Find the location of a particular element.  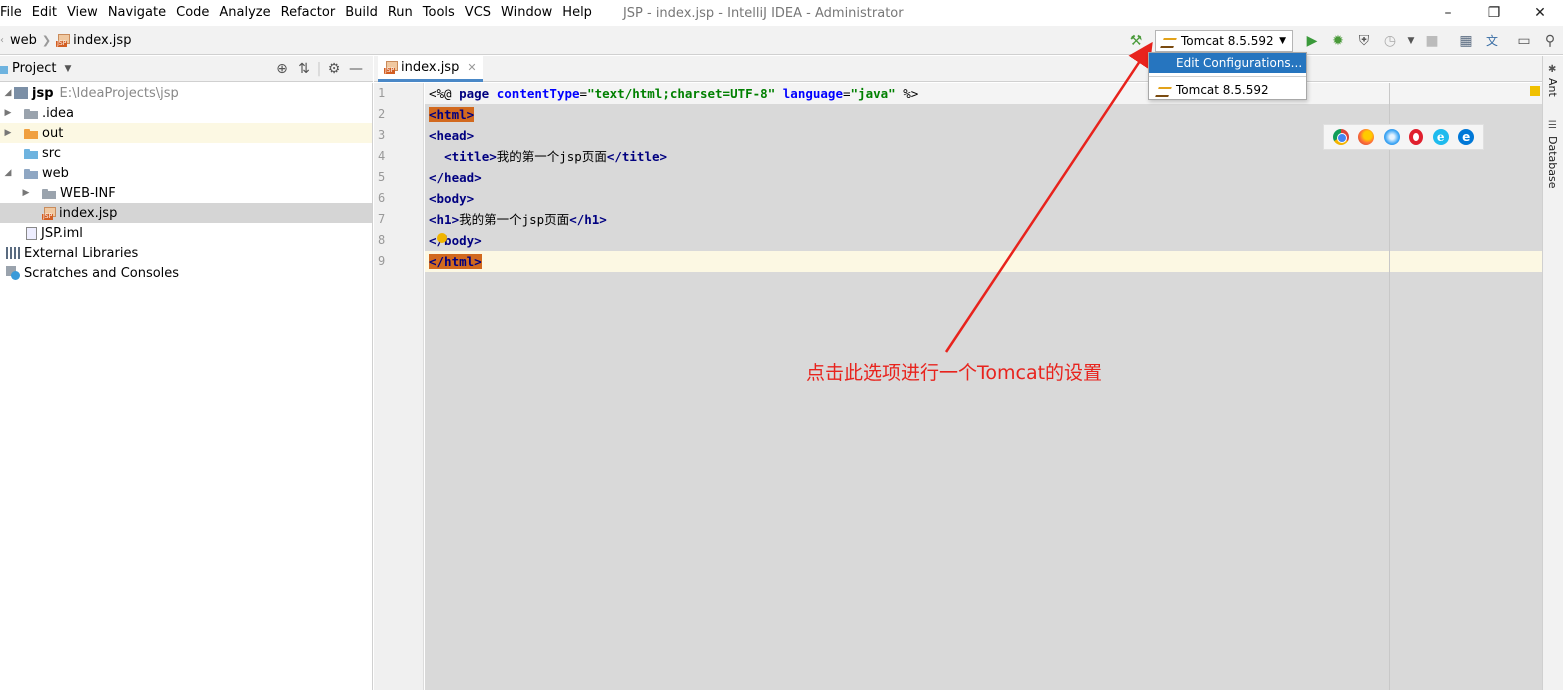

tree-item-label: web is located at coordinates (55, 173).